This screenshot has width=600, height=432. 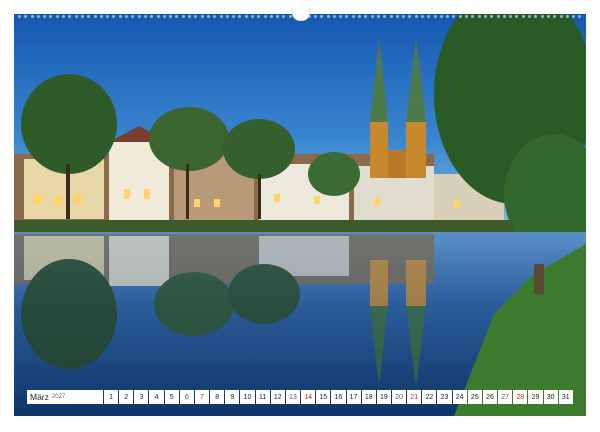 I want to click on calendar-day: 21, so click(x=414, y=397).